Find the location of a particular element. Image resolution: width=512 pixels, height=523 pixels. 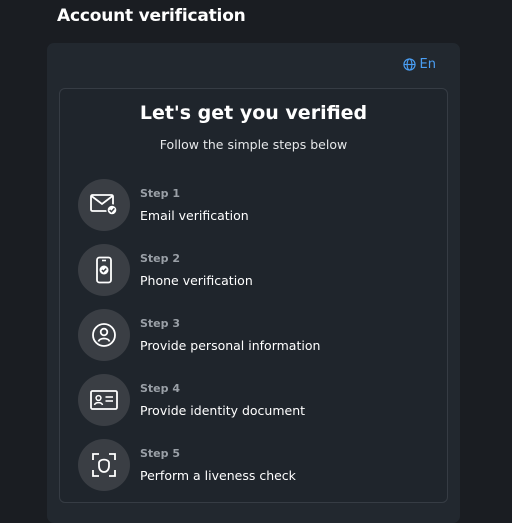

step-personal-information: Step 3 Provide personal information is located at coordinates (199, 335).